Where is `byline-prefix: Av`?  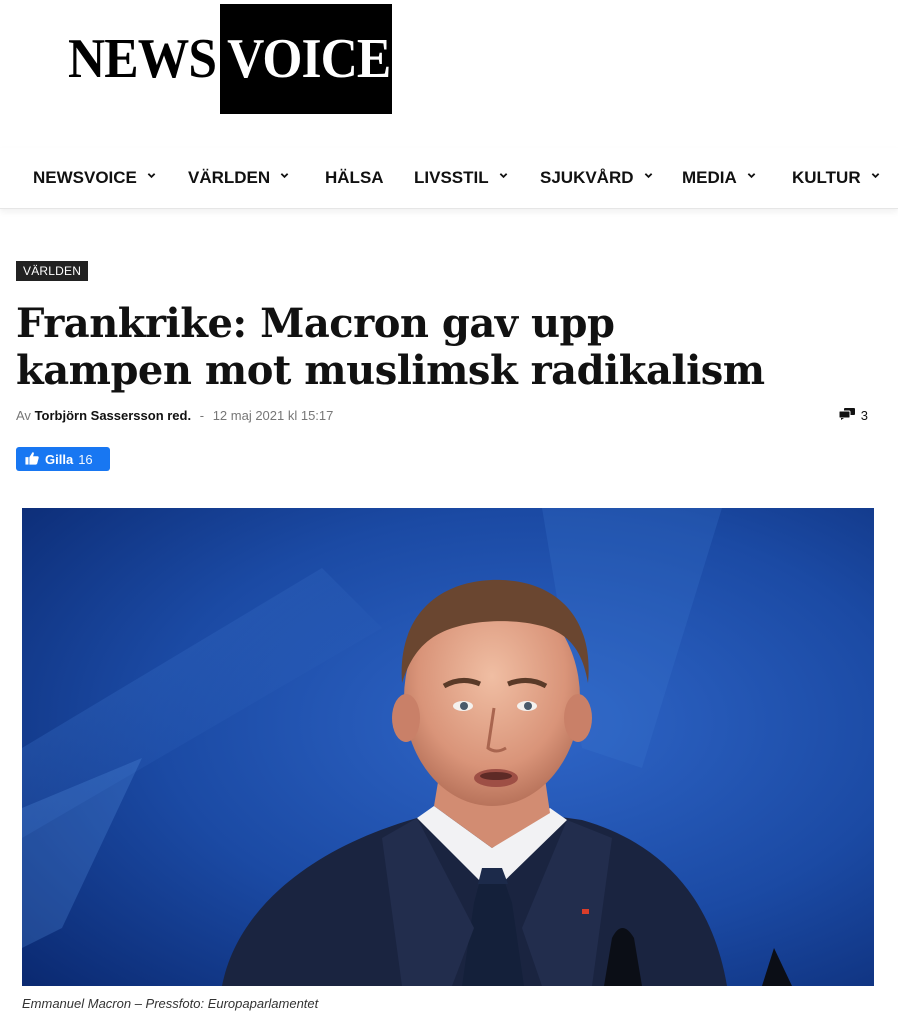
byline-prefix: Av is located at coordinates (23, 415).